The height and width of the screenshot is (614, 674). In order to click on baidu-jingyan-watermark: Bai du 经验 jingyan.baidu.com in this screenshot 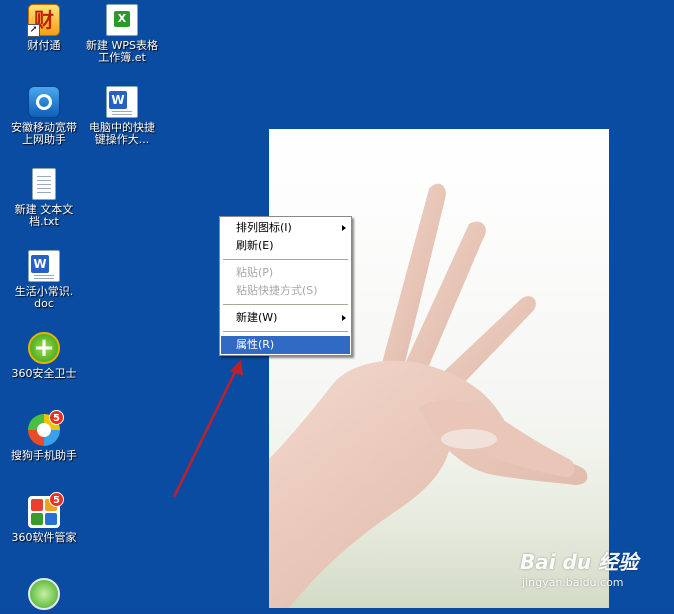, I will do `click(585, 570)`.